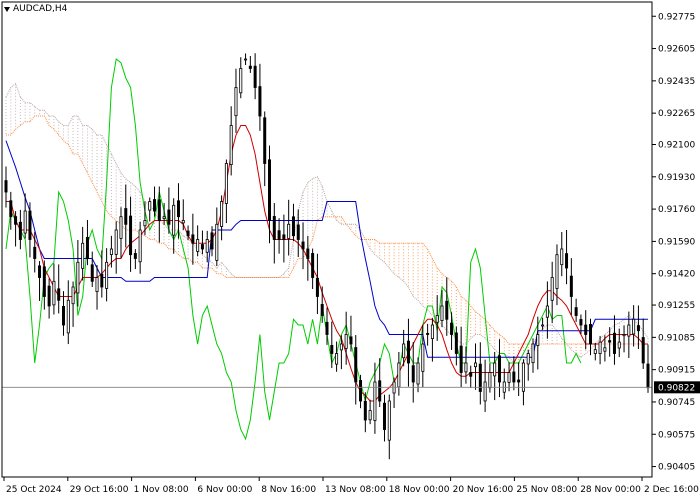  What do you see at coordinates (671, 490) in the screenshot?
I see `x-tick-label: 2 Dec 16:00` at bounding box center [671, 490].